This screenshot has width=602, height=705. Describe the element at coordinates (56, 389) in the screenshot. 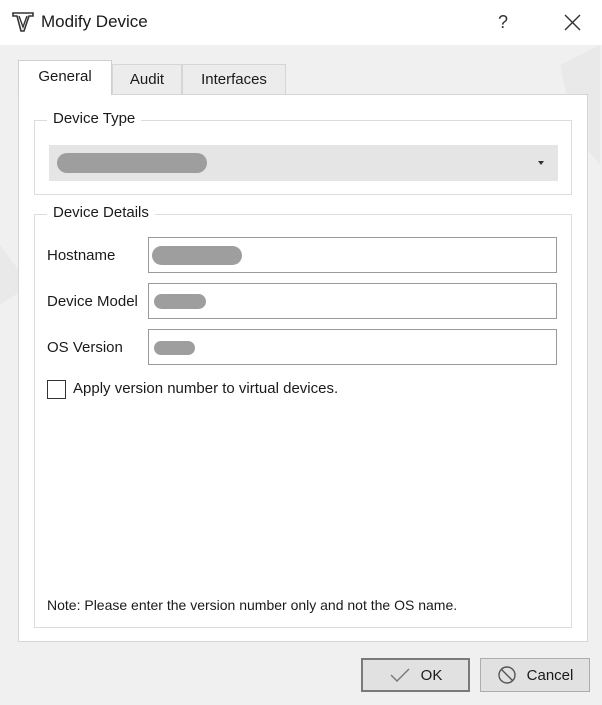

I see `apply-version-checkbox` at that location.